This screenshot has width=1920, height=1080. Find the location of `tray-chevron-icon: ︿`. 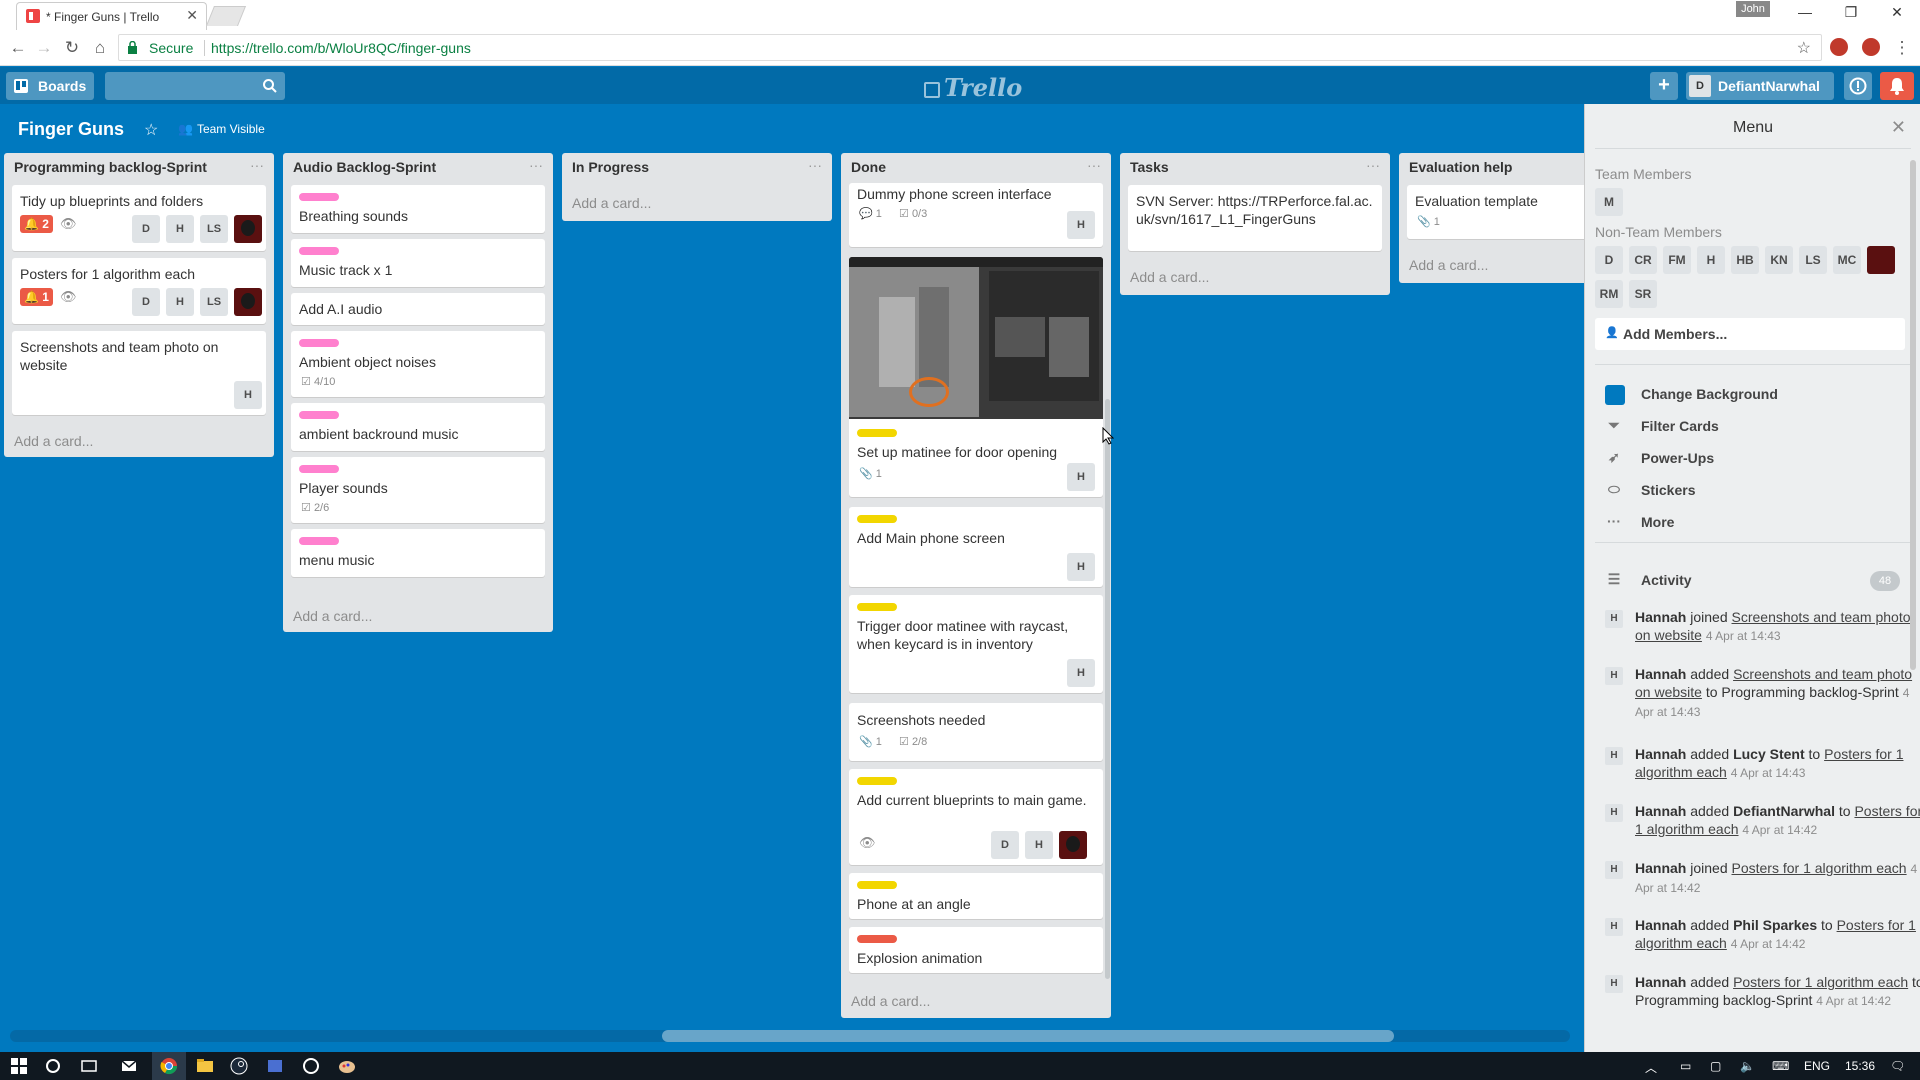

tray-chevron-icon: ︿ is located at coordinates (1651, 1067).